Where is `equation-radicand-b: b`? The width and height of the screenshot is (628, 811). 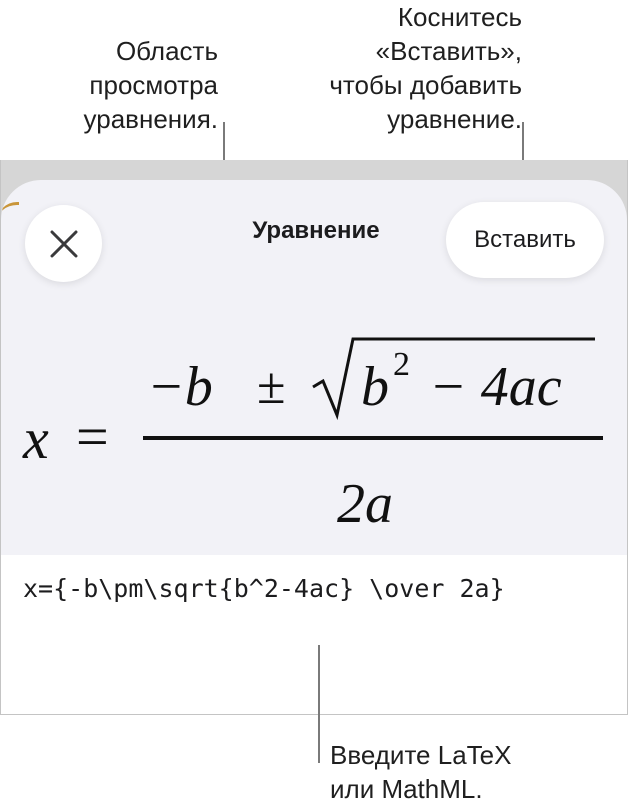
equation-radicand-b: b is located at coordinates (375, 387).